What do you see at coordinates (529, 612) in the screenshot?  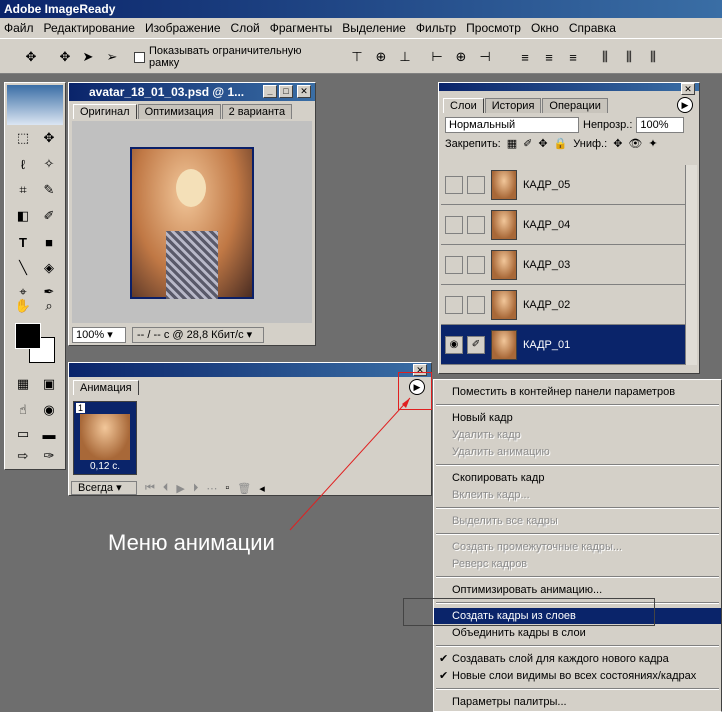 I see `annotation-highlight-box` at bounding box center [529, 612].